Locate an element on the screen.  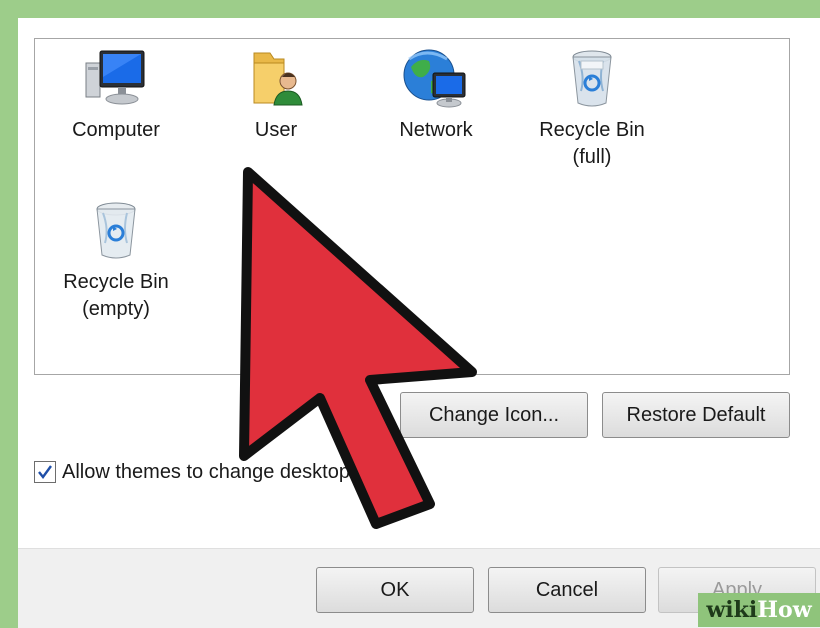
wikihow-watermark: wiki How is located at coordinates (759, 610).